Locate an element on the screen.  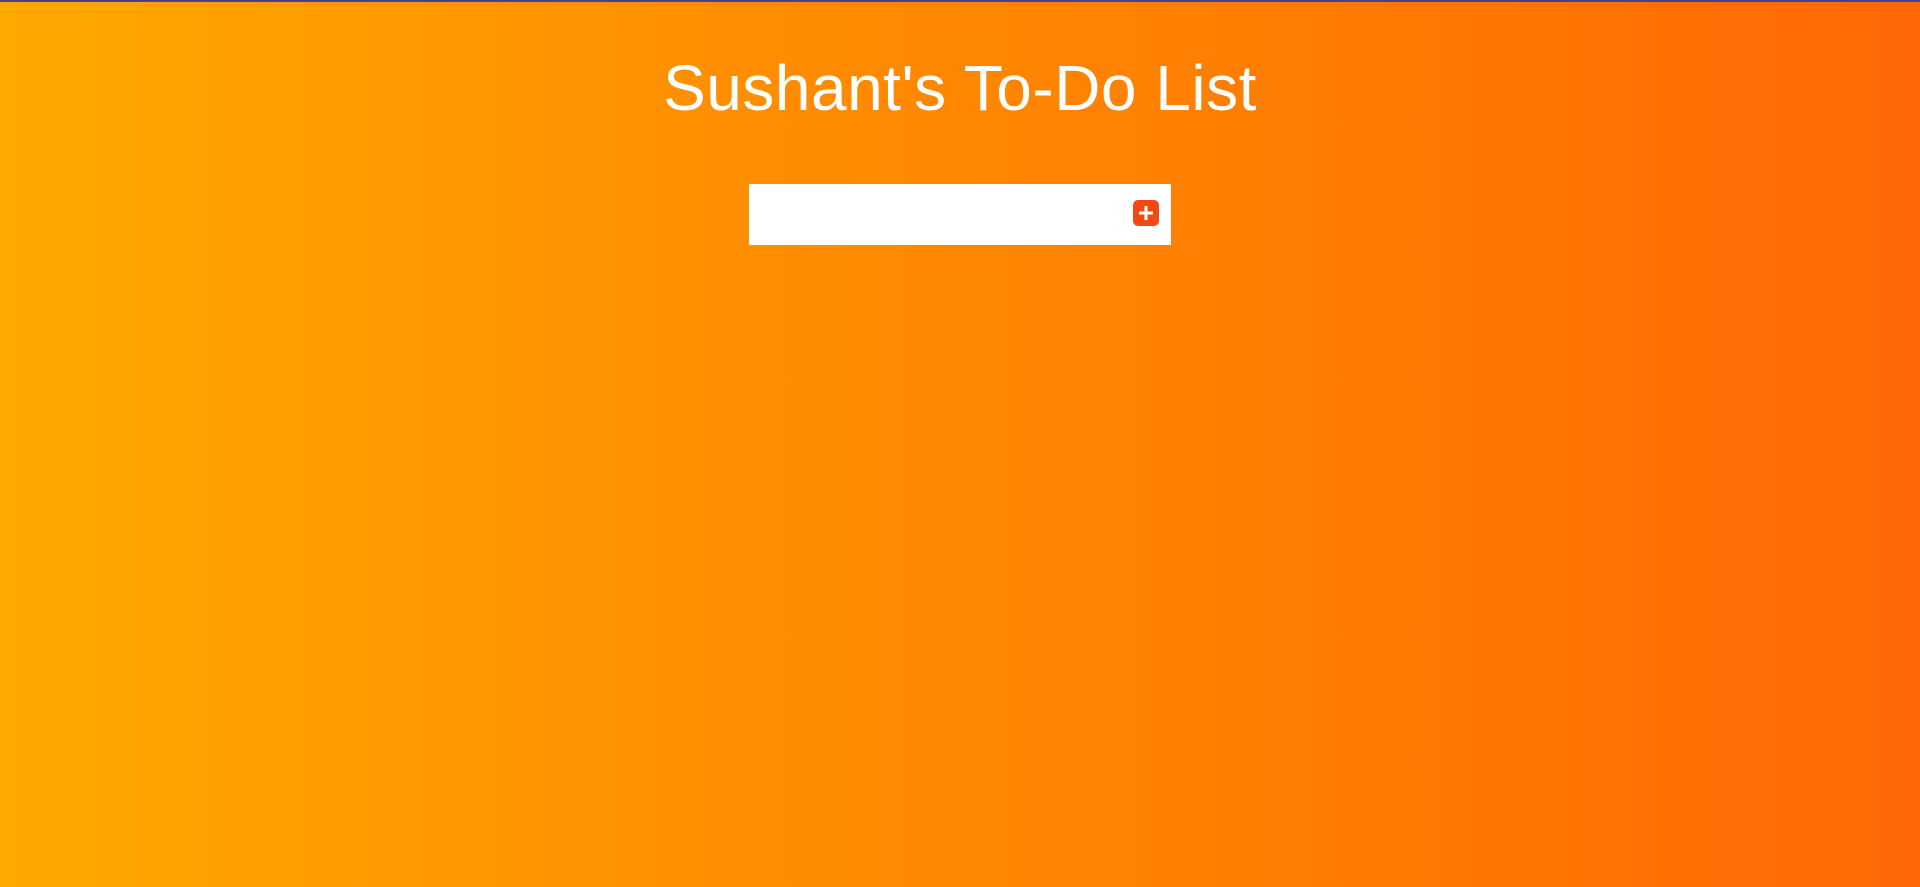
plus-icon is located at coordinates (1146, 213).